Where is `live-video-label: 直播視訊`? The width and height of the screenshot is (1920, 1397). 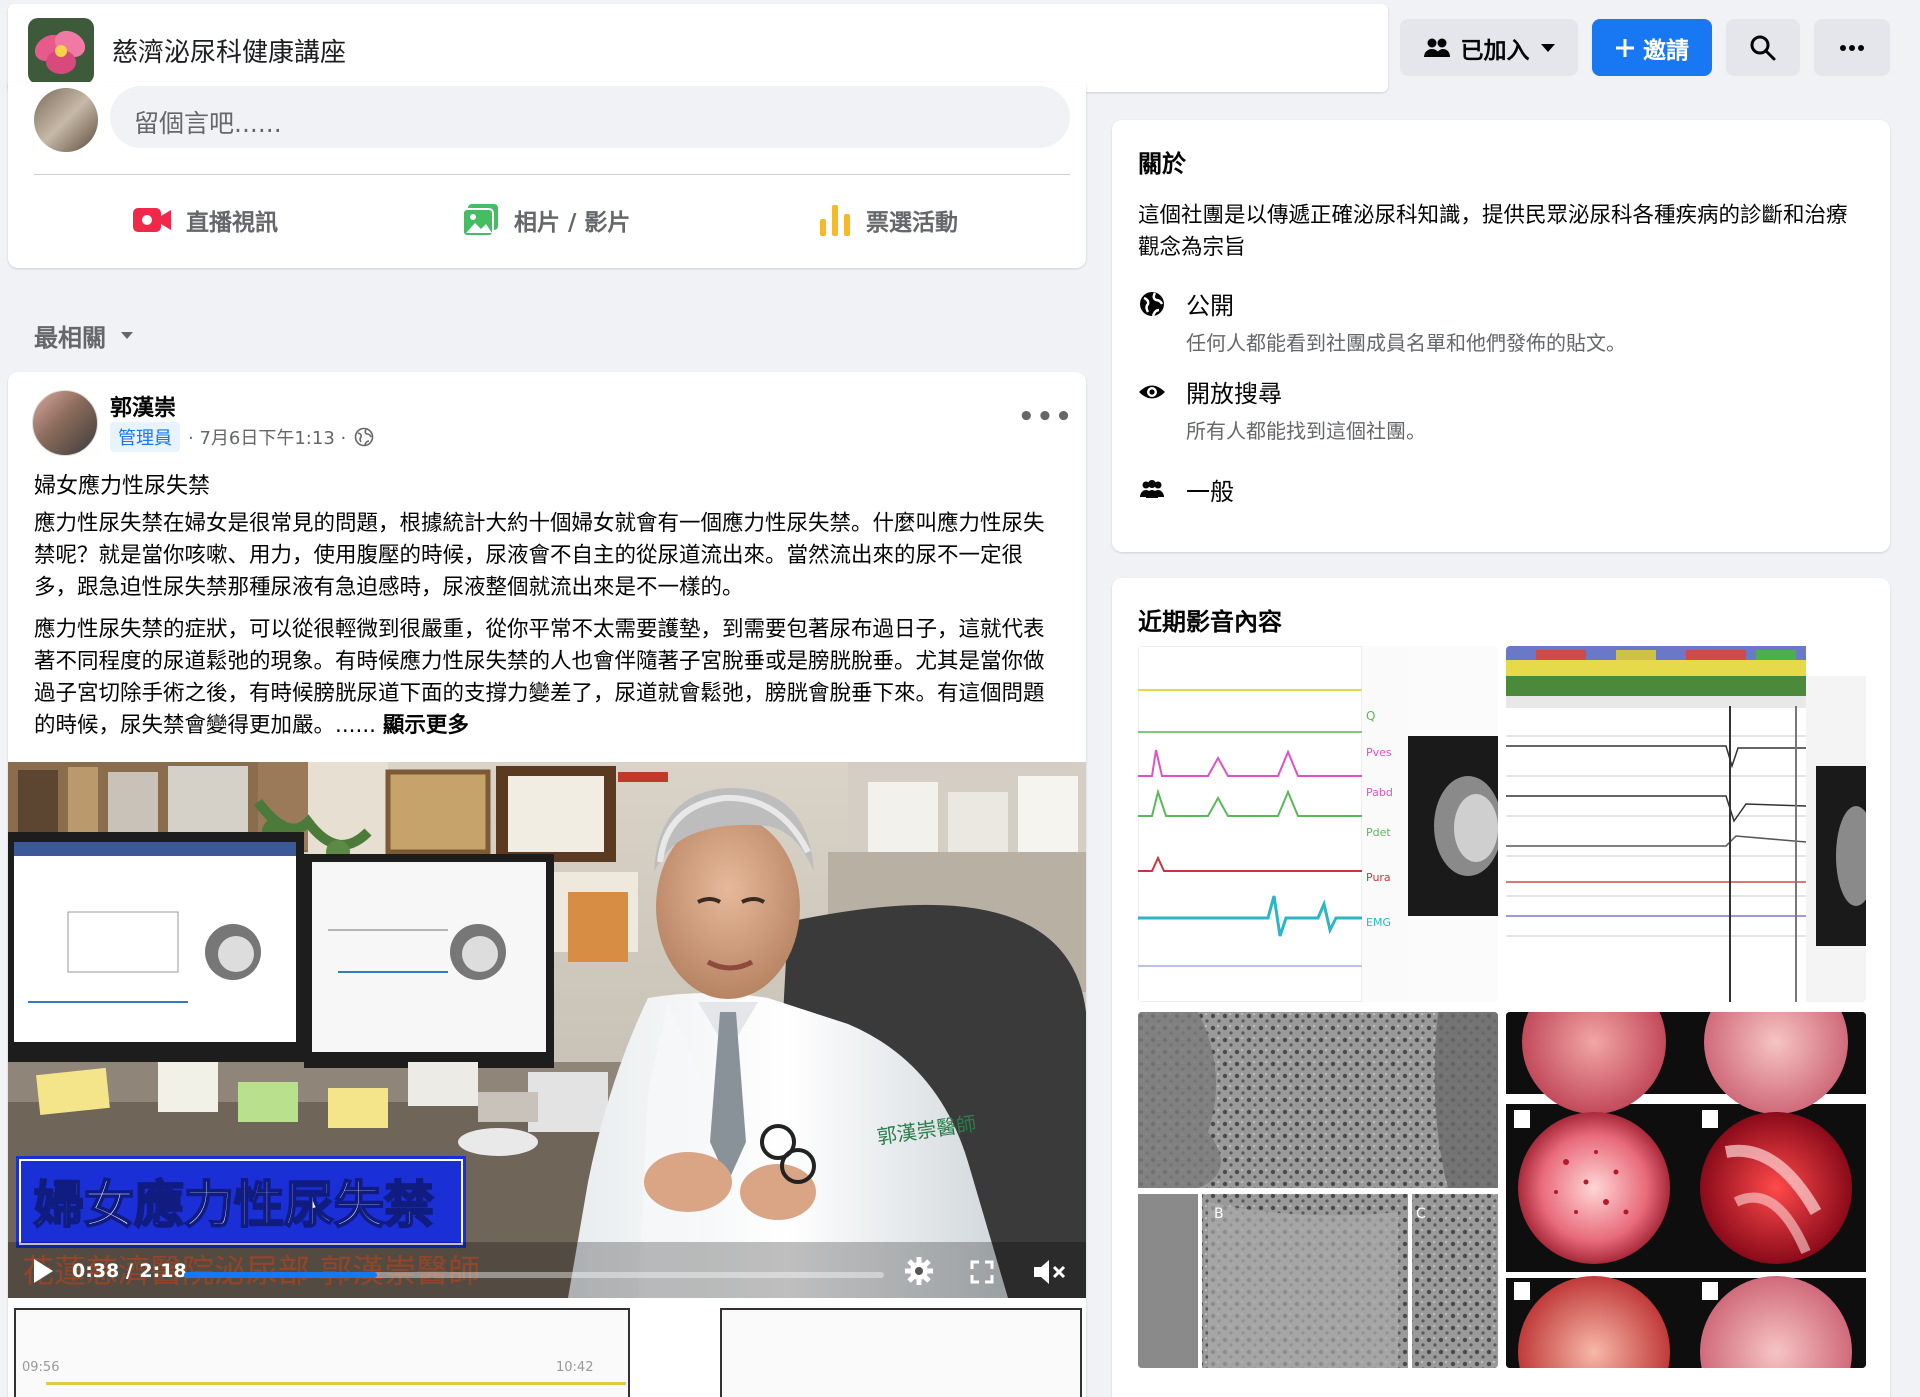
live-video-label: 直播視訊 is located at coordinates (232, 223).